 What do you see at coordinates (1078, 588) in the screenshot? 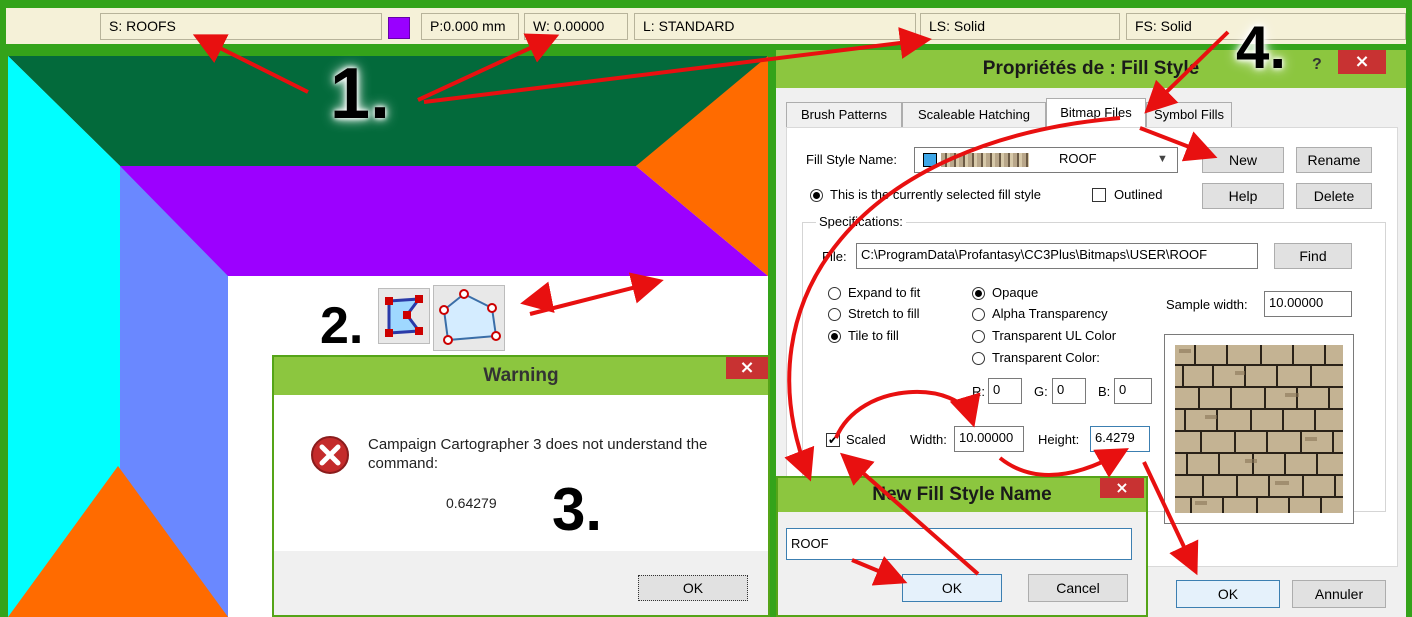
I see `new-fill-cancel-button: Cancel` at bounding box center [1078, 588].